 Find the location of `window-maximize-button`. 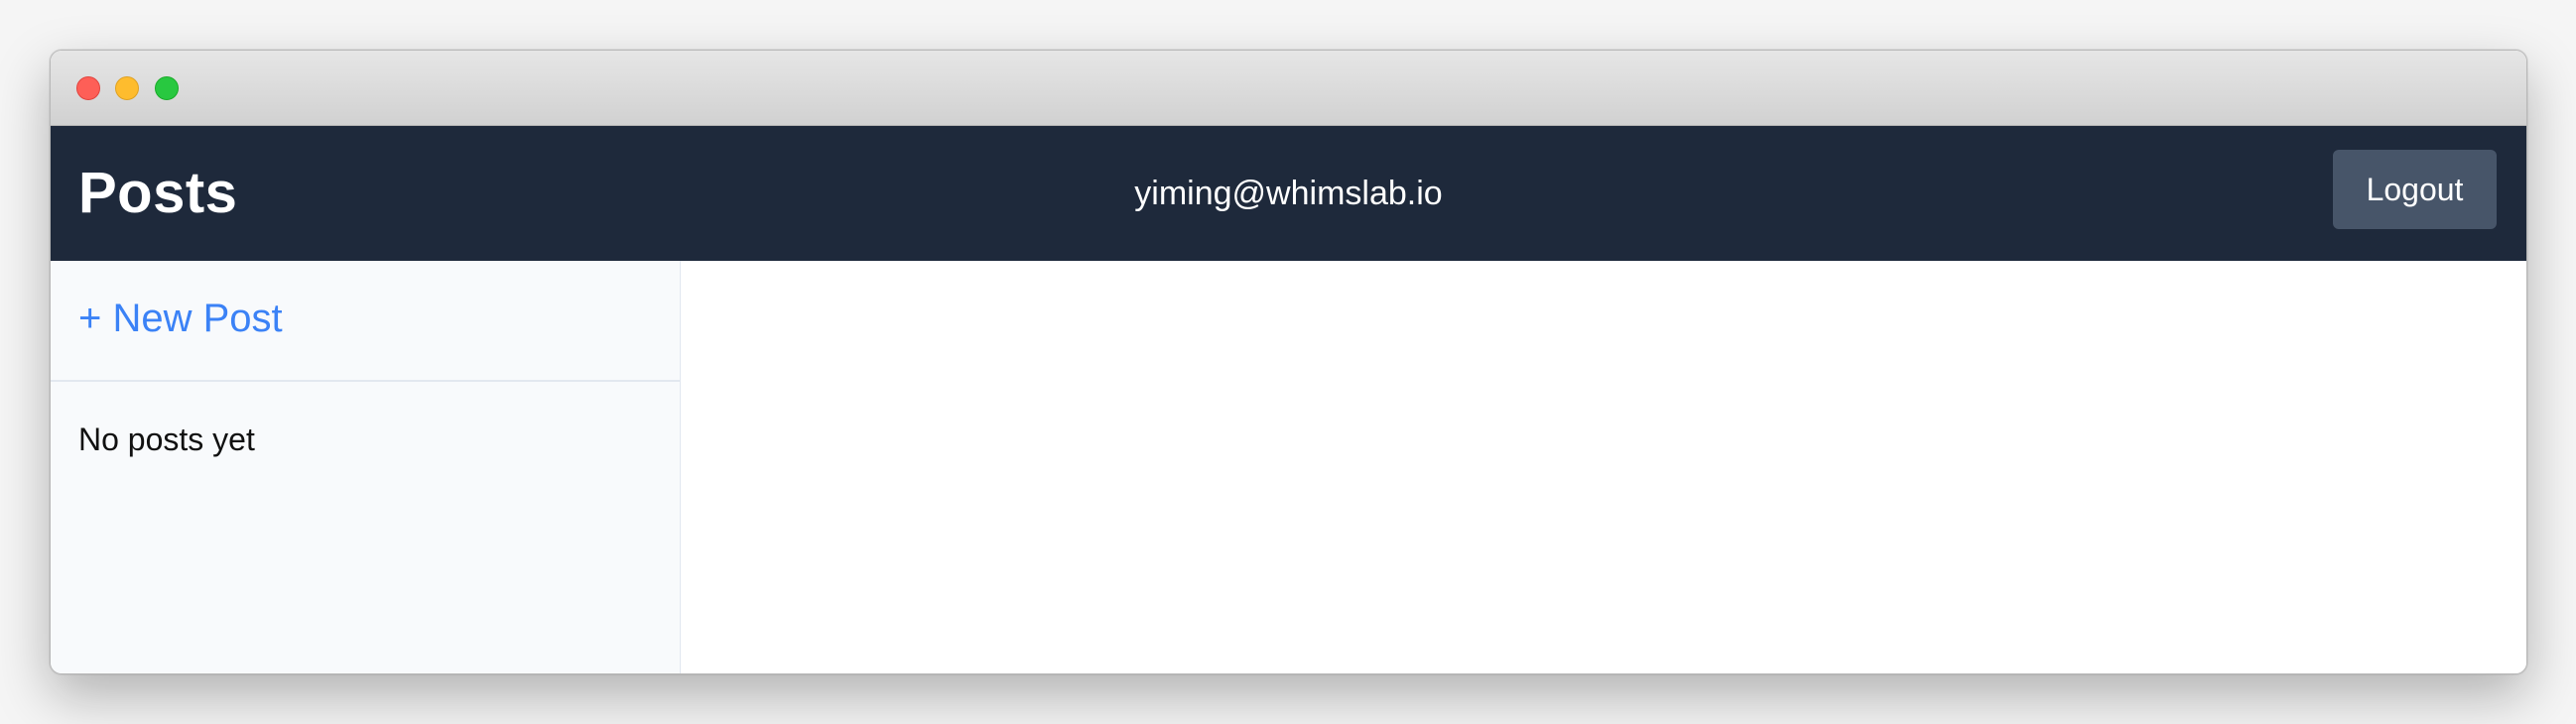

window-maximize-button is located at coordinates (167, 88).